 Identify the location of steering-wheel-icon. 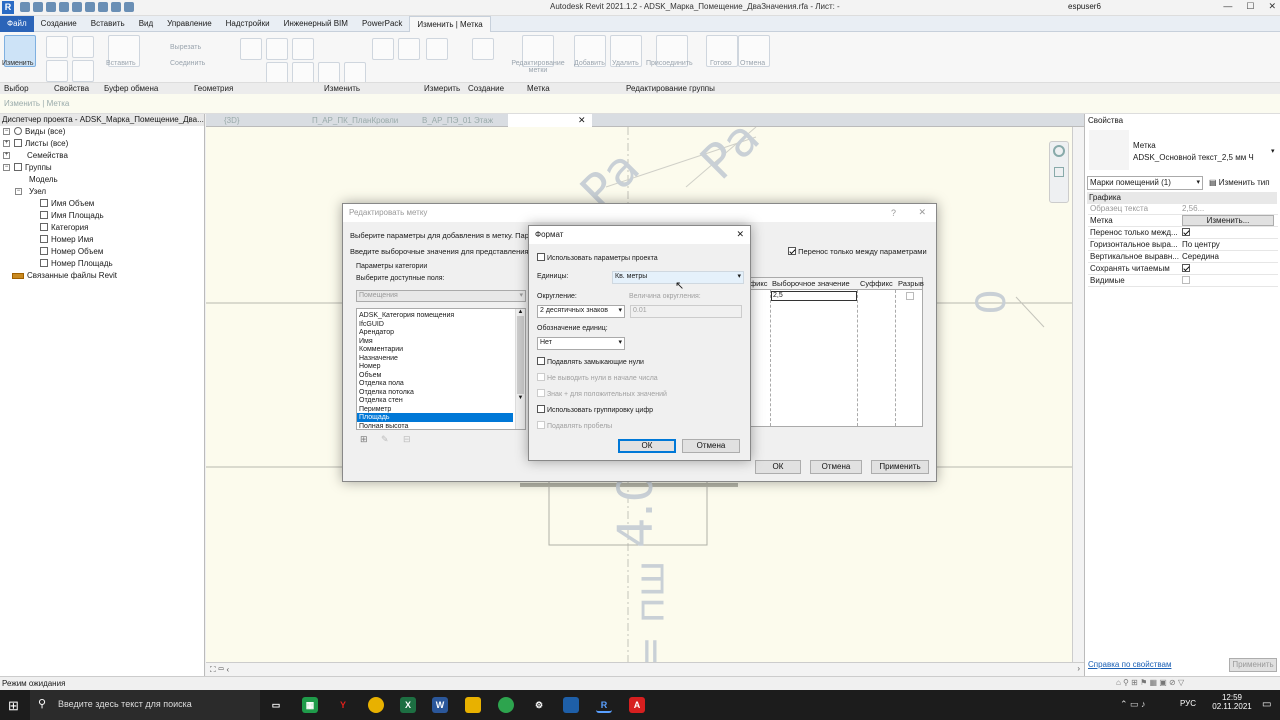
(1059, 151).